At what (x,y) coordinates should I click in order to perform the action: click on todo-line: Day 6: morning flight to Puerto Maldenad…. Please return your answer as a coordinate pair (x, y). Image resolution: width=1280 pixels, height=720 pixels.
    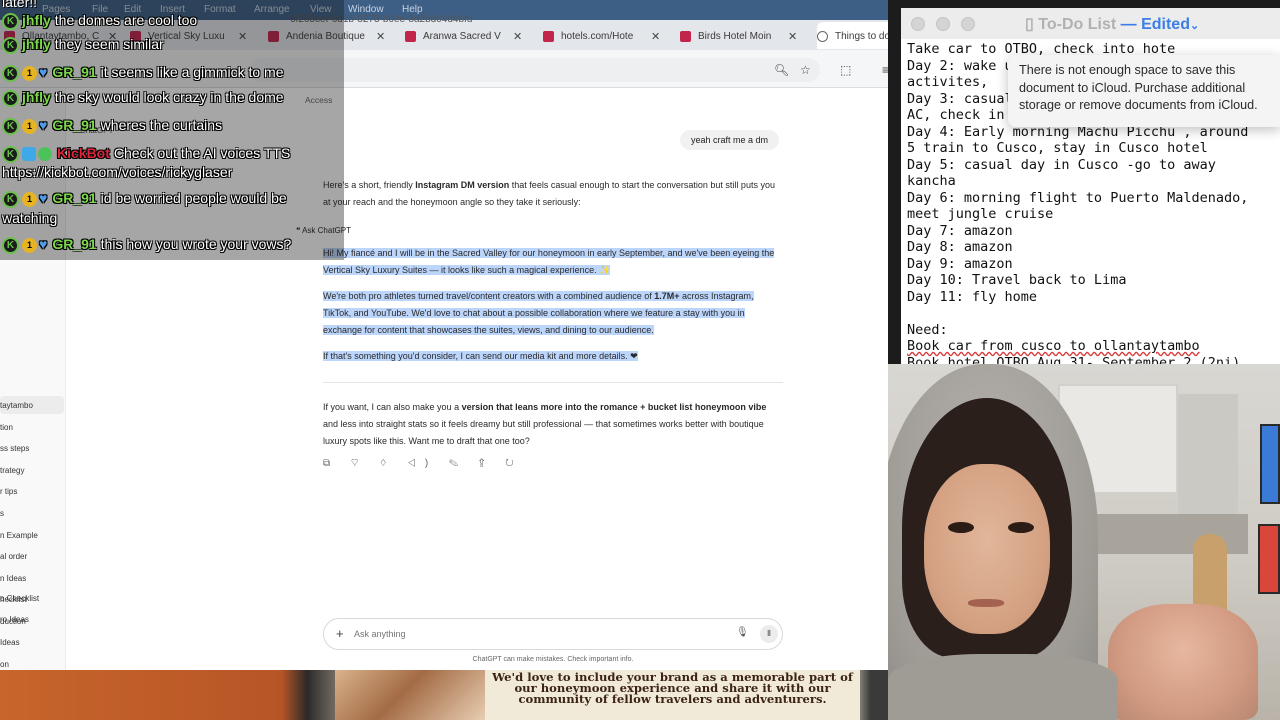
    Looking at the image, I should click on (1078, 197).